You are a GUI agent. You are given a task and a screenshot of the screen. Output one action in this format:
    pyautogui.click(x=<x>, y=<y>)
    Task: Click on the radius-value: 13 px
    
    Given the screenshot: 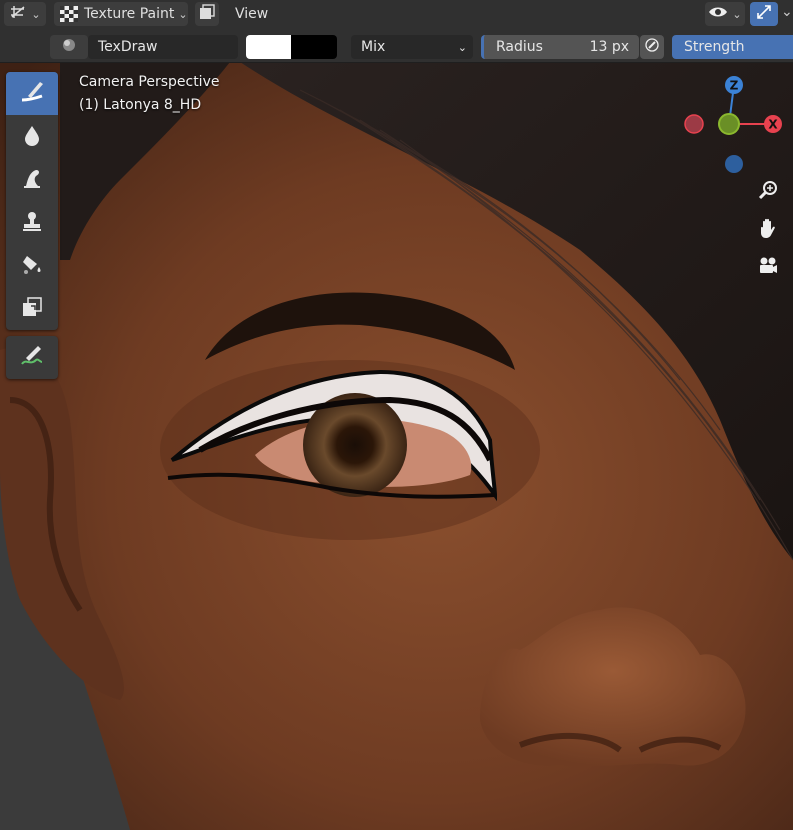 What is the action you would take?
    pyautogui.click(x=609, y=47)
    